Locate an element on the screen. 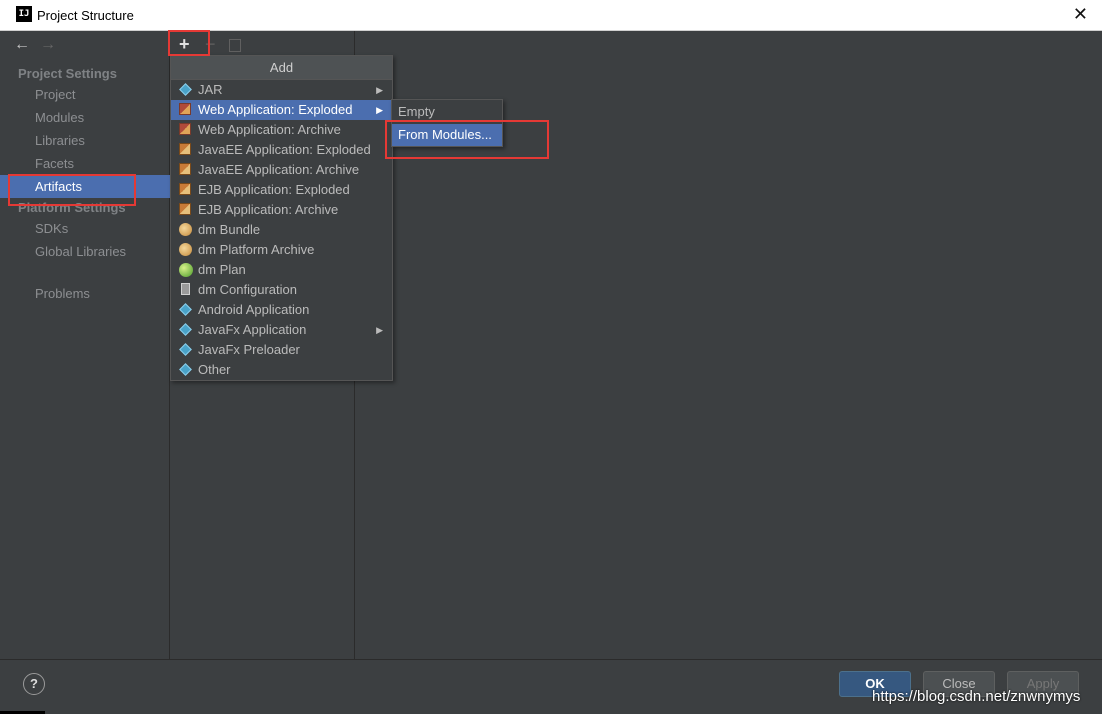 The image size is (1102, 714). menu-item-label: JavaFx Preloader is located at coordinates (249, 349).